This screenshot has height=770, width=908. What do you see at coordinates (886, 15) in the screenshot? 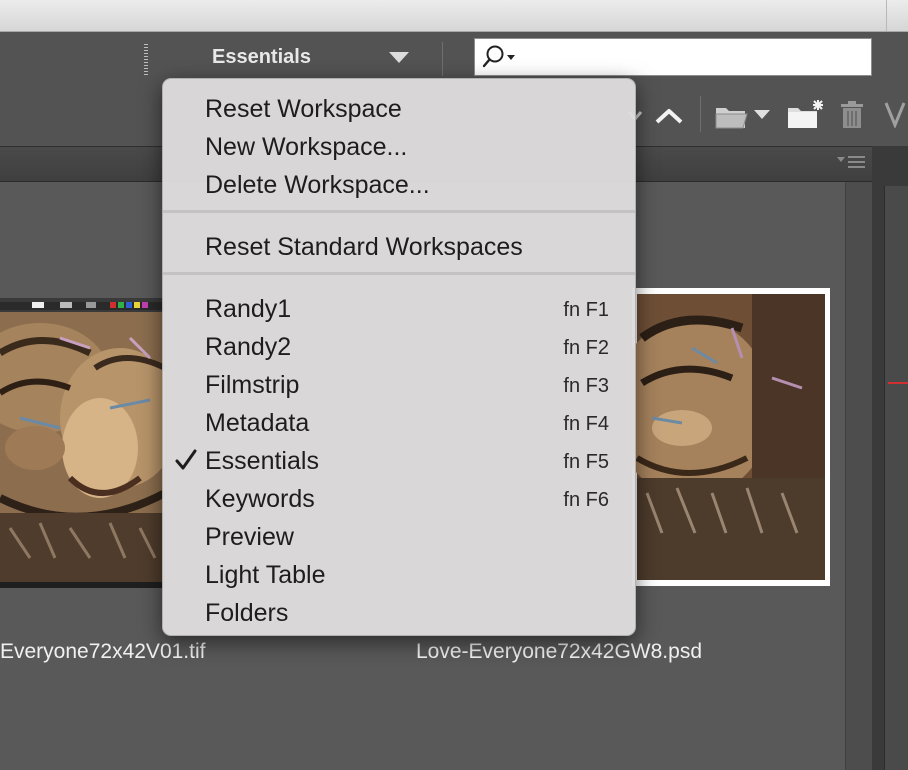
I see `titlebar-divider` at bounding box center [886, 15].